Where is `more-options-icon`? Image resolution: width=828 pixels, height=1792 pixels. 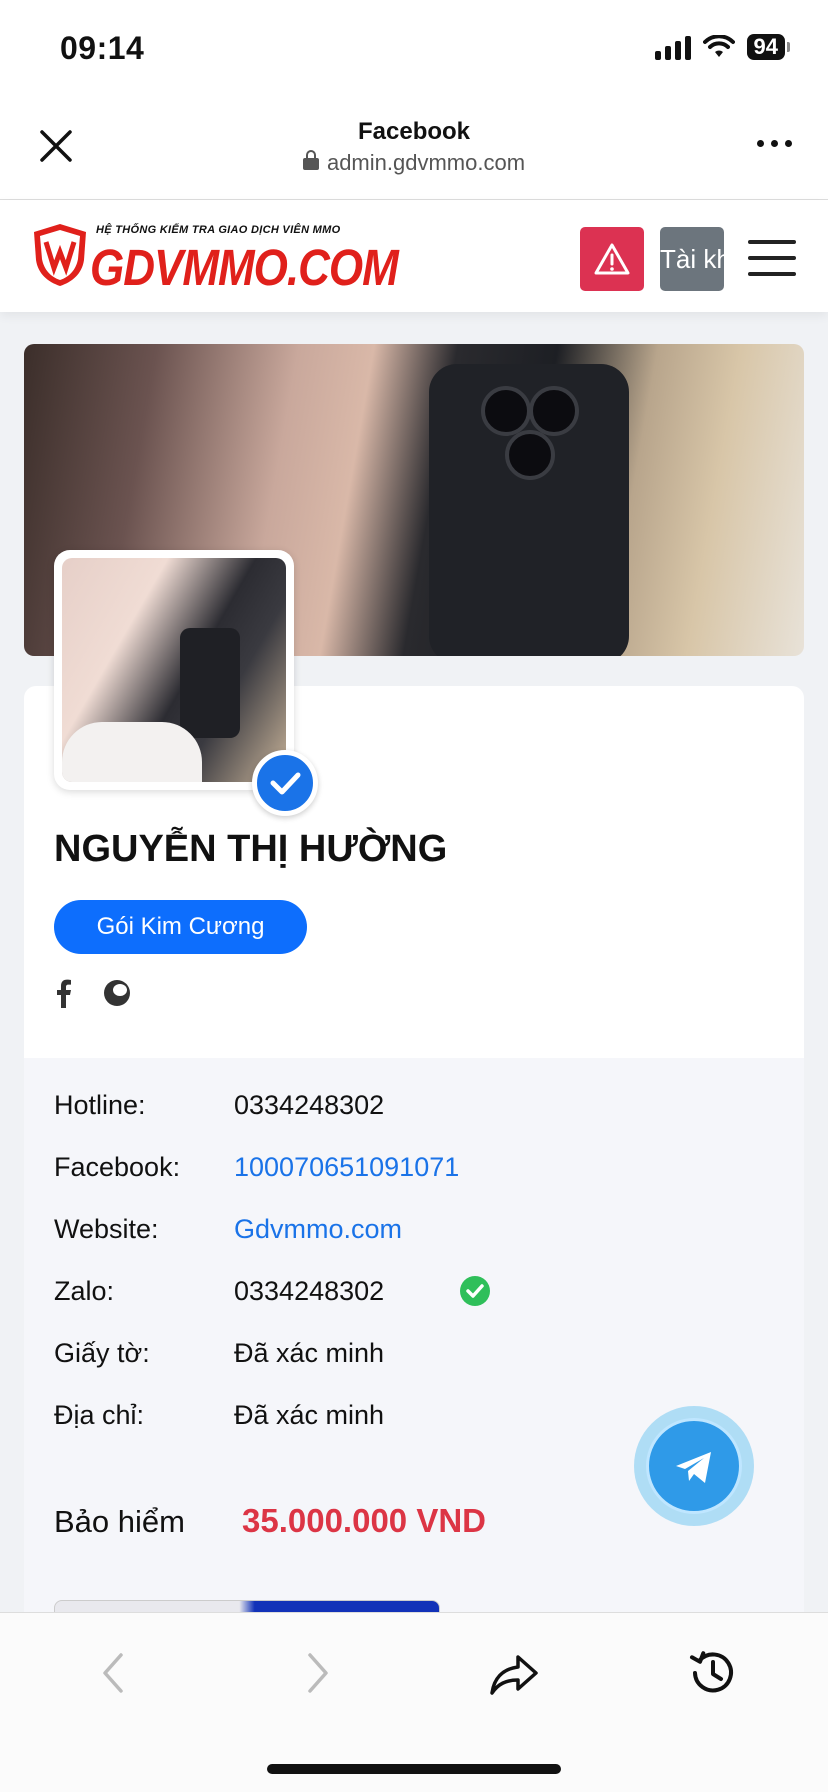 more-options-icon is located at coordinates (774, 143).